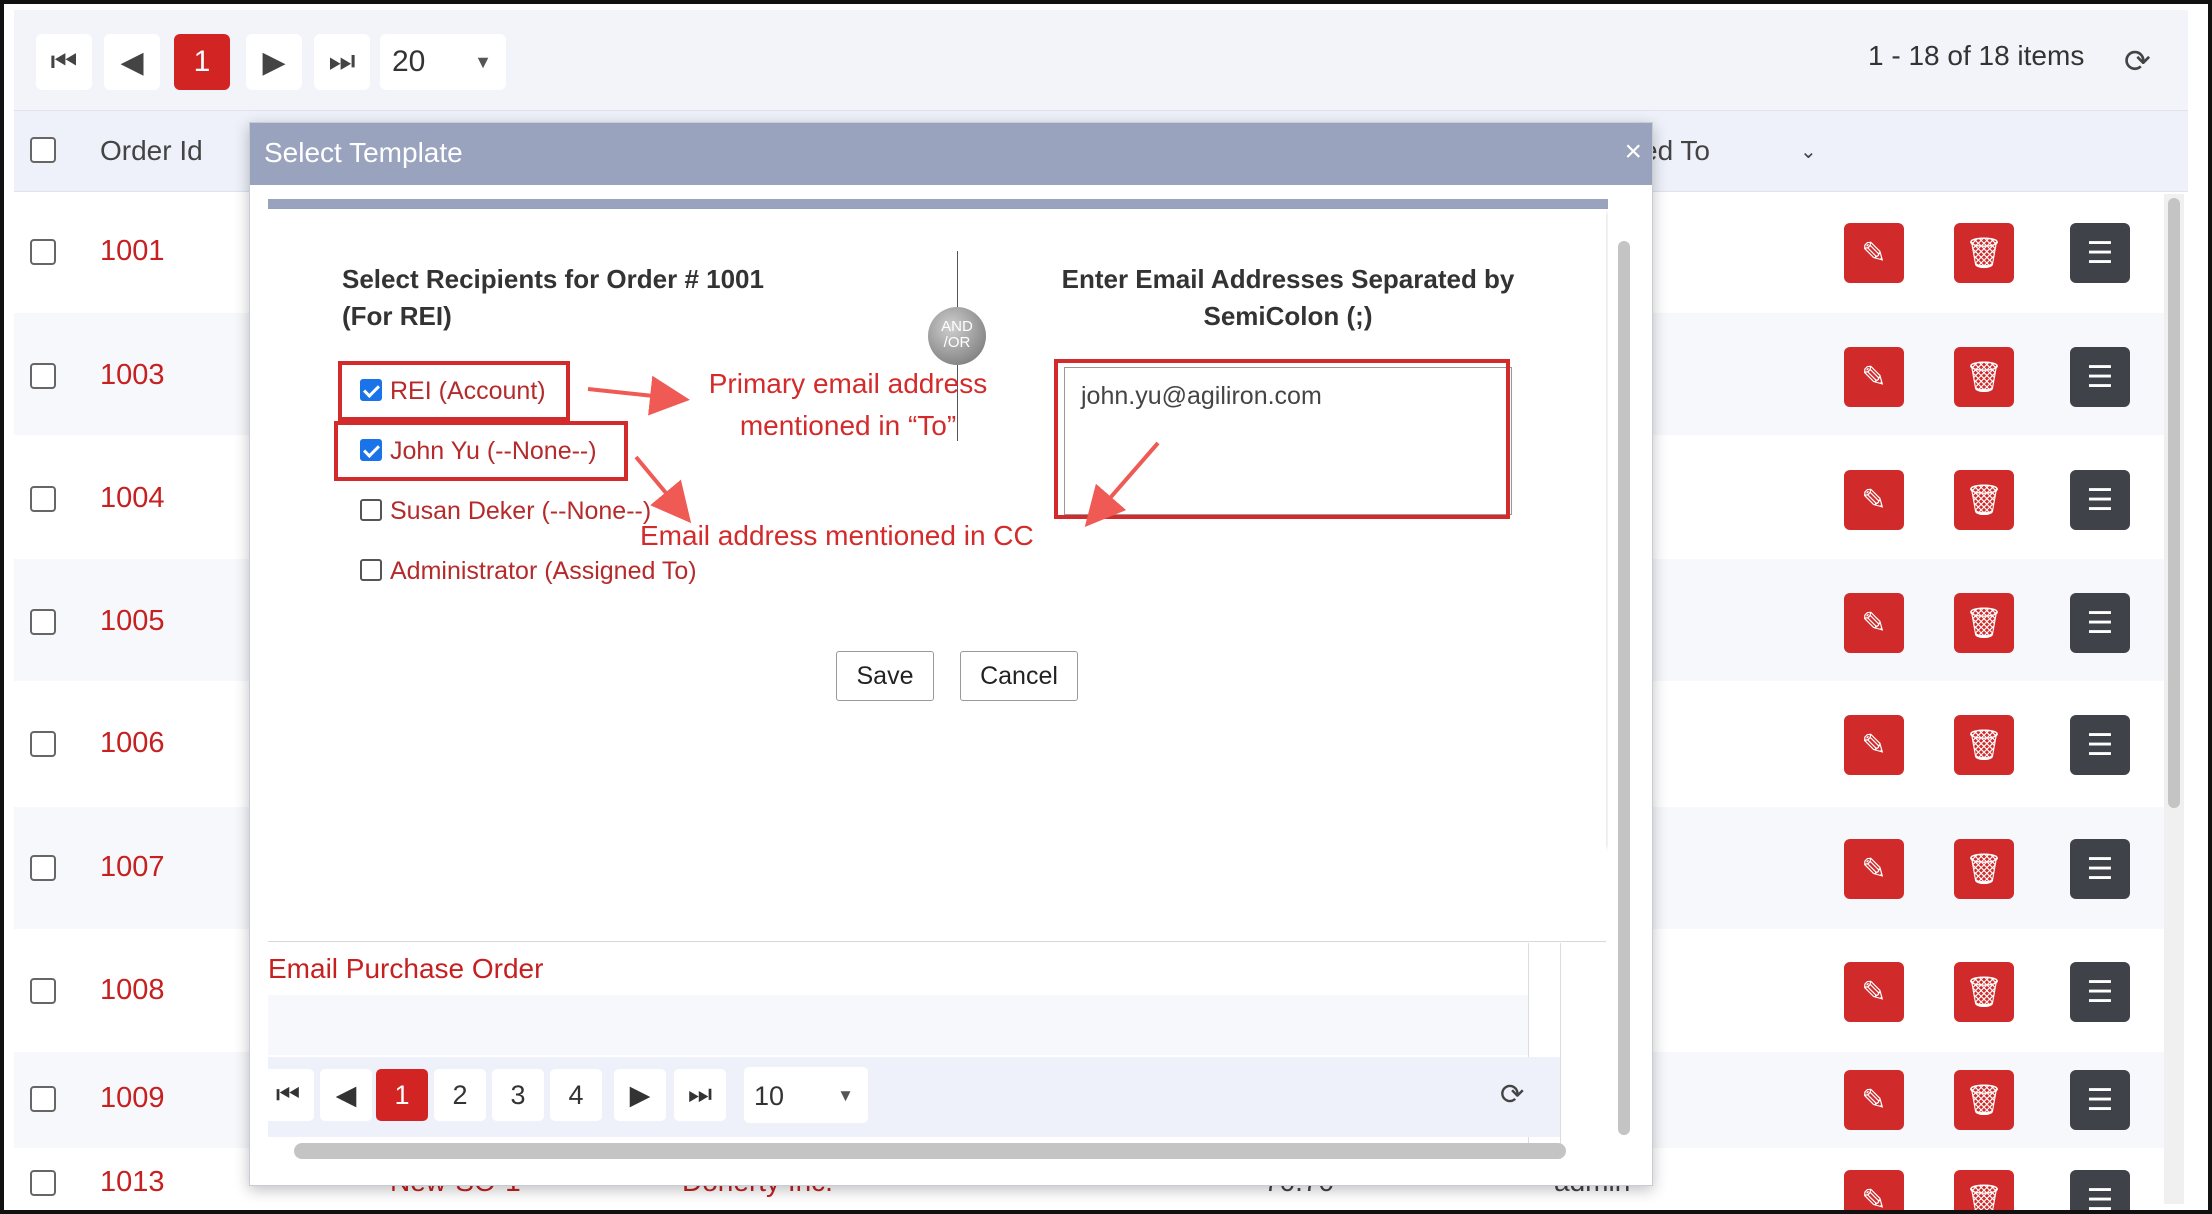 This screenshot has height=1214, width=2212. I want to click on list-item, so click(898, 1025).